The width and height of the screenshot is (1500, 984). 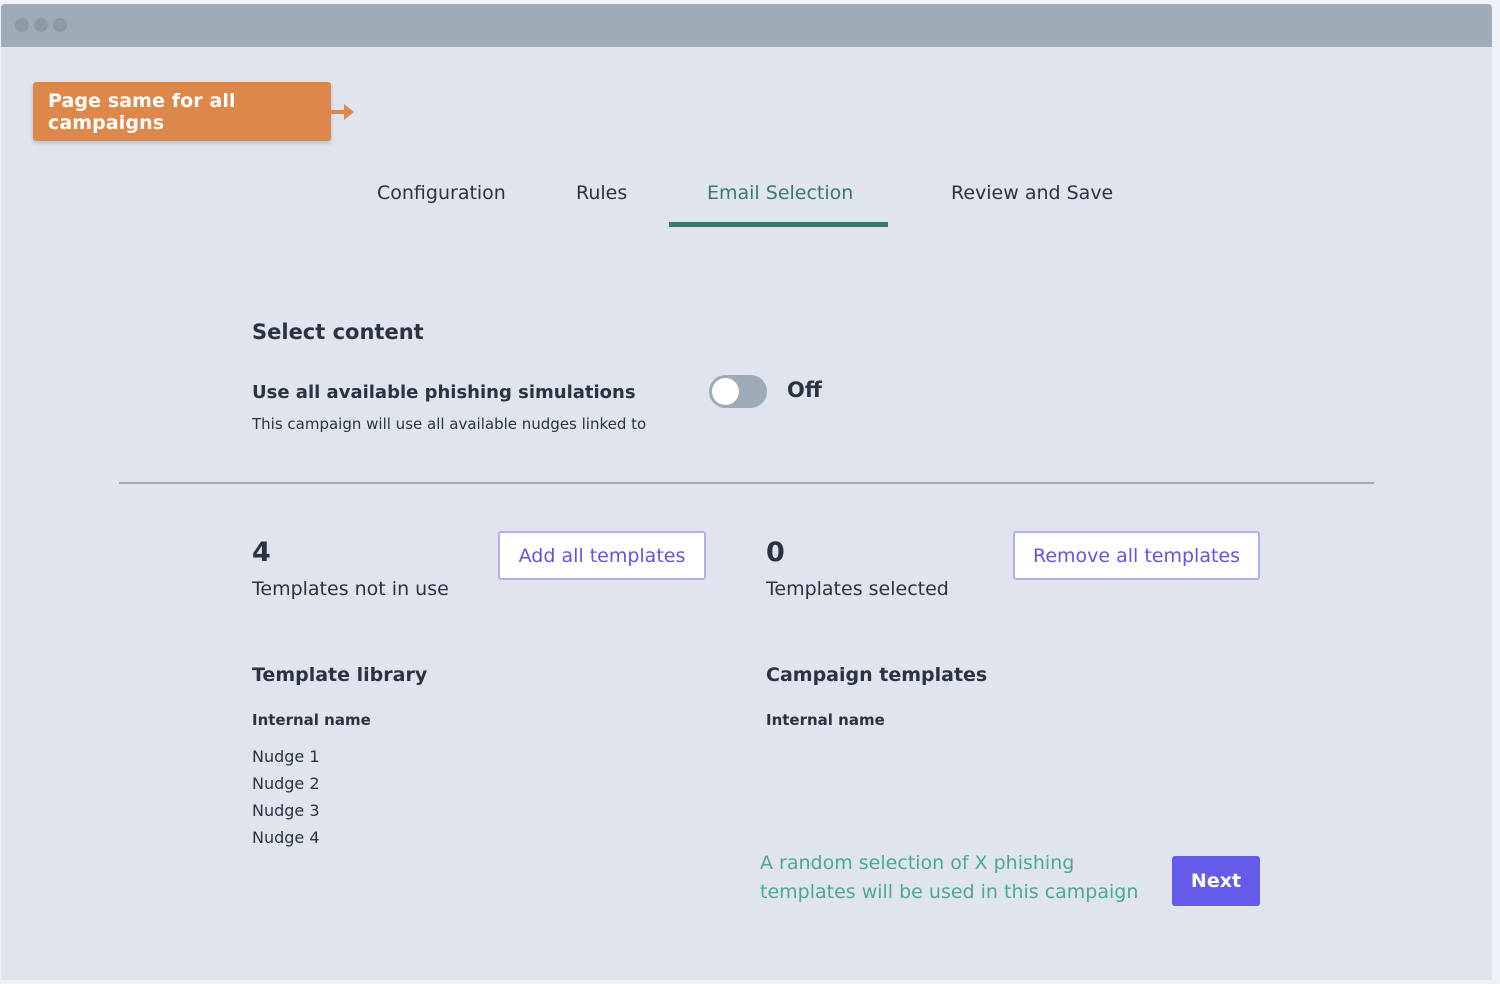 I want to click on annotation-callout: Page same for all campaigns, so click(x=182, y=111).